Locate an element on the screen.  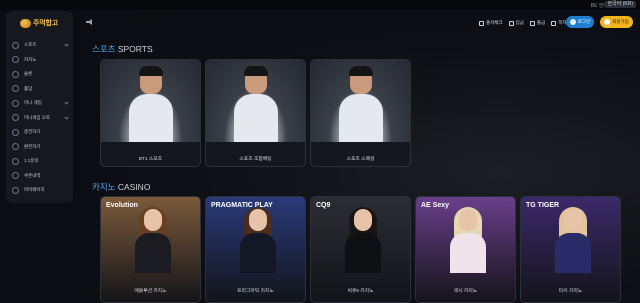
sidebar-item-label: 카지노 is located at coordinates (30, 59).